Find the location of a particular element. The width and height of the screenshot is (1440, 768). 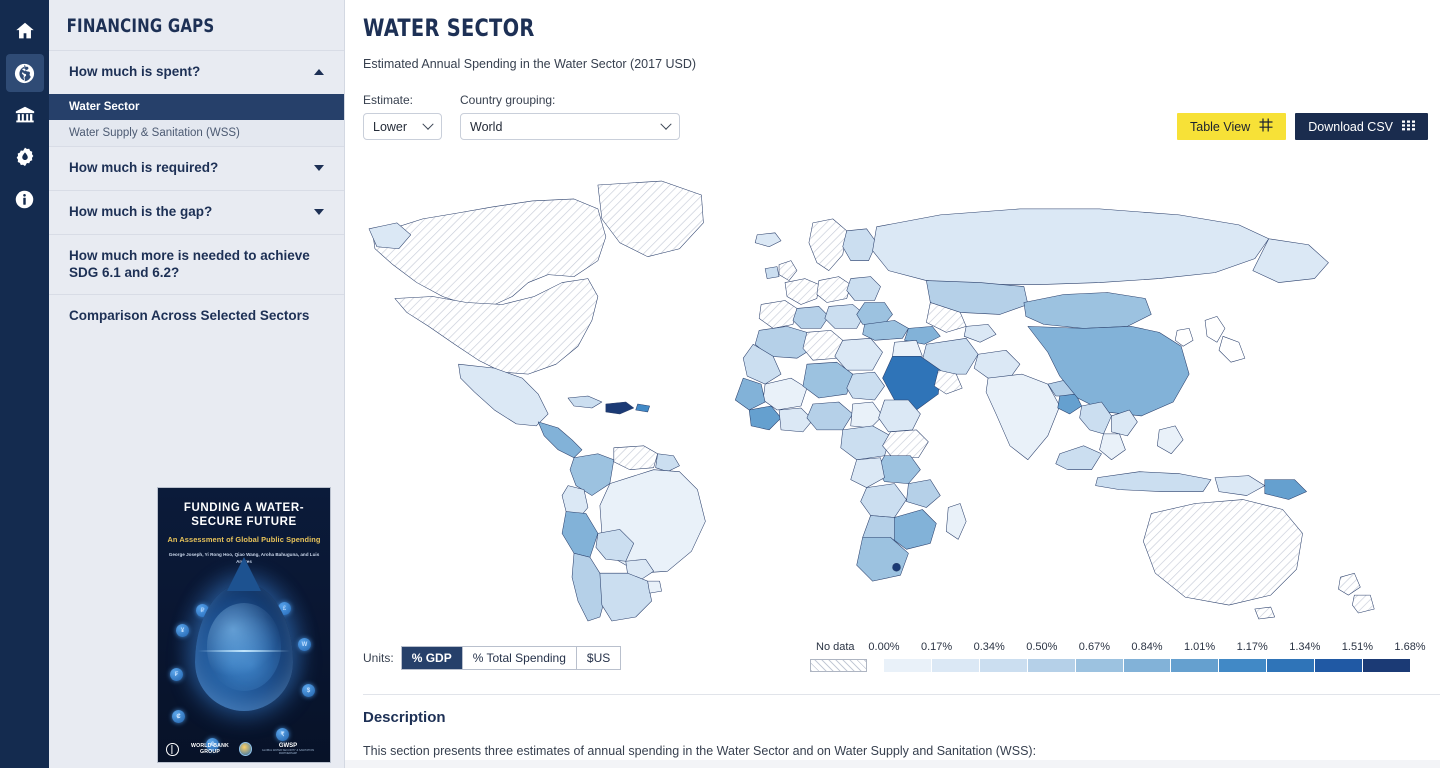

cover-subtitle: An Assessment of Global Public Spending is located at coordinates (244, 539).